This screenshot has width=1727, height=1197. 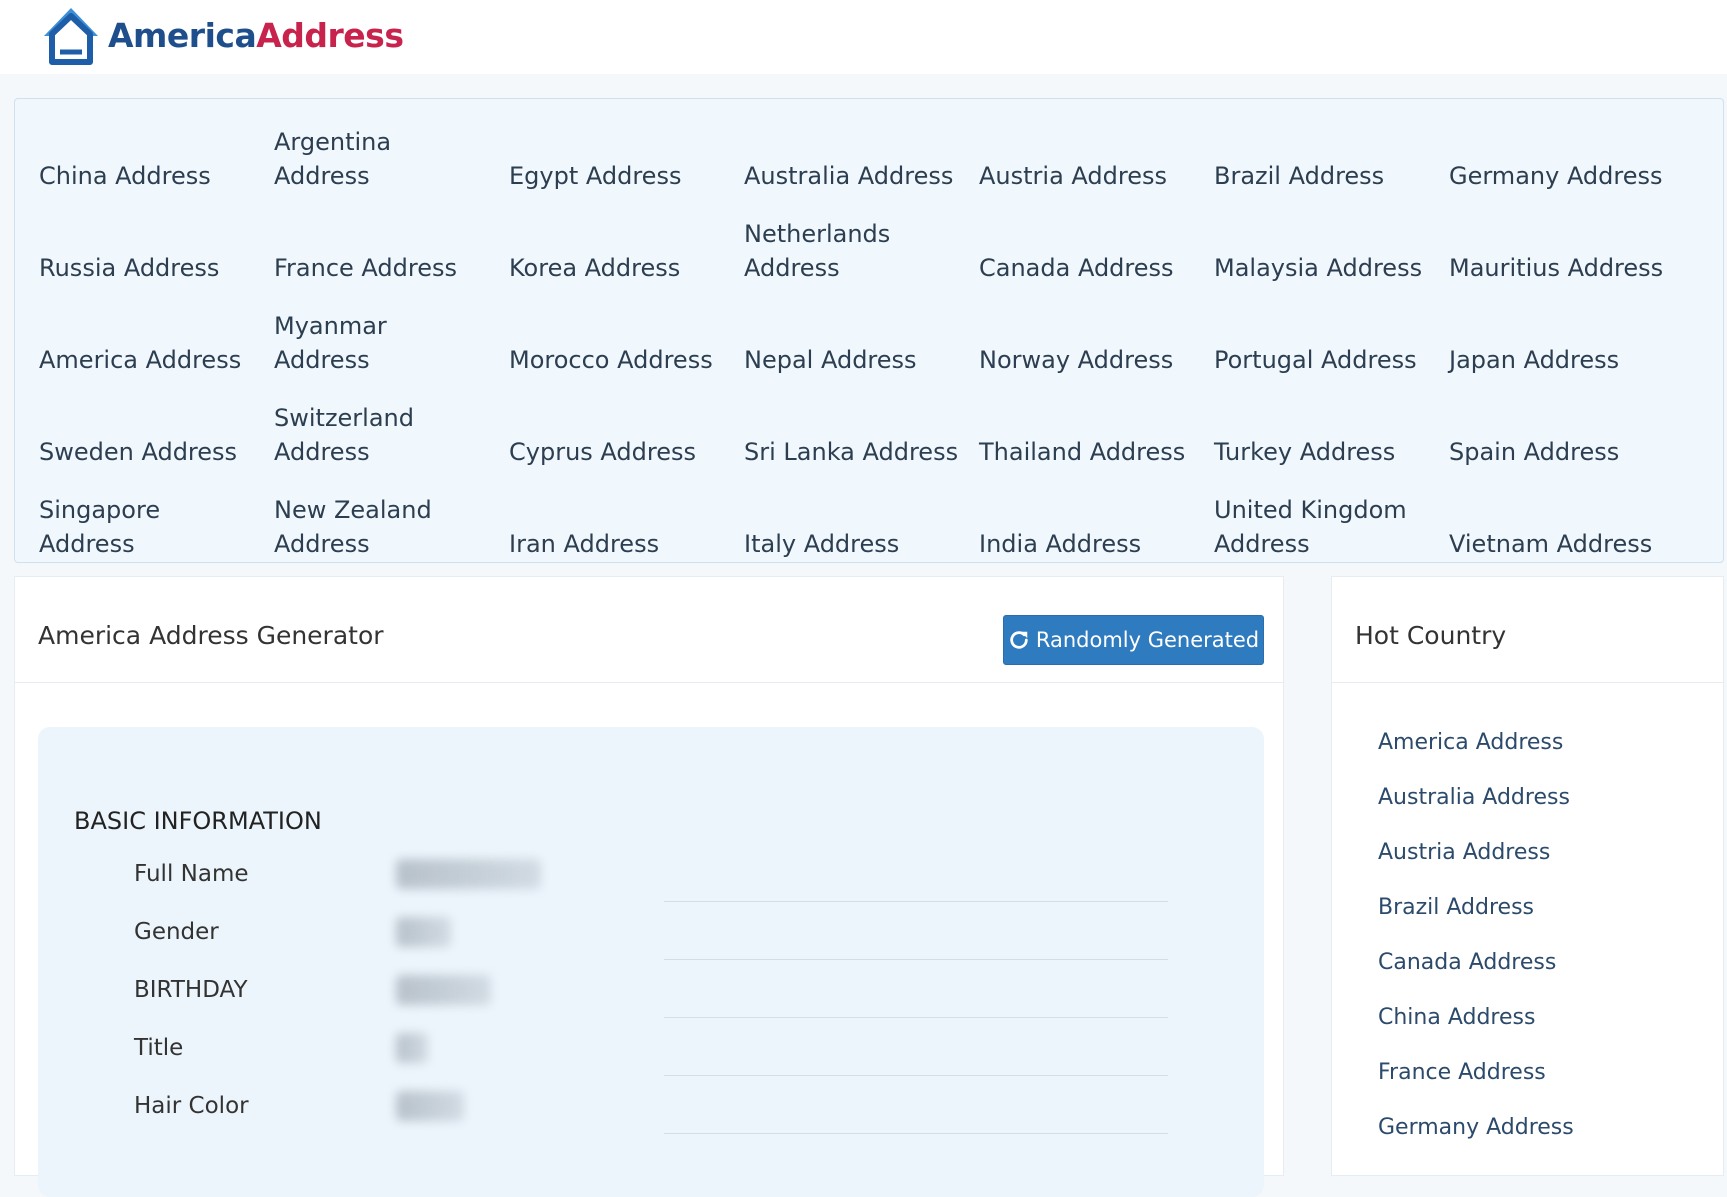 I want to click on country-link: Korea Address, so click(x=626, y=247).